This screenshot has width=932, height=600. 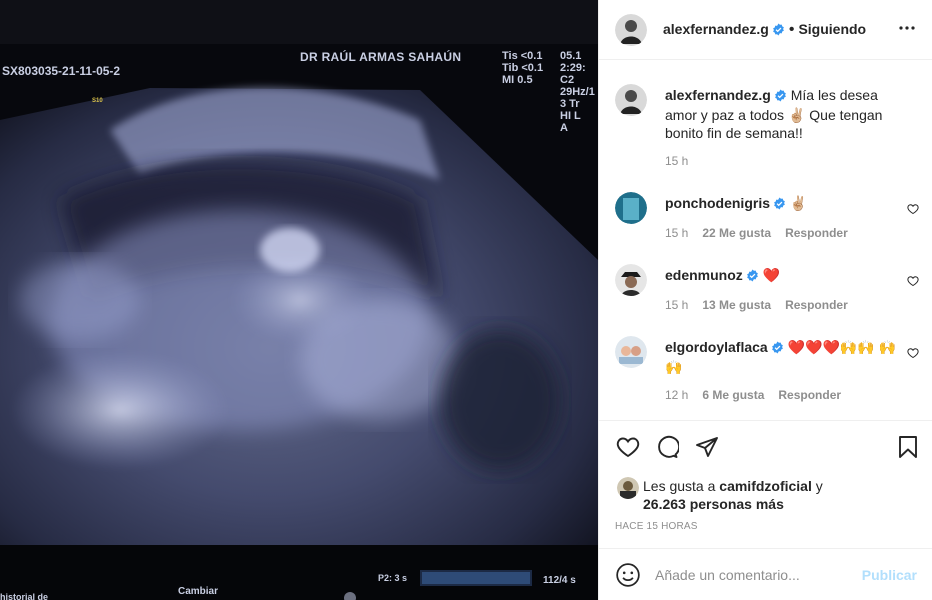 I want to click on liker-avatar, so click(x=628, y=488).